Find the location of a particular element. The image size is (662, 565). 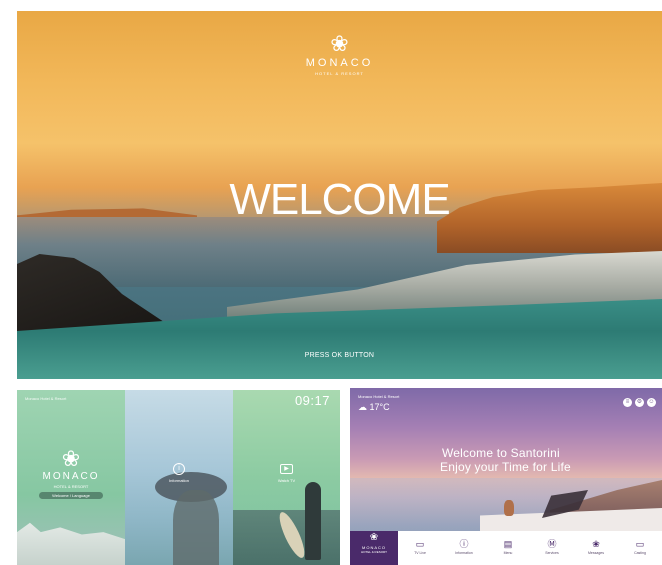

tile-label: Information is located at coordinates (178, 480).